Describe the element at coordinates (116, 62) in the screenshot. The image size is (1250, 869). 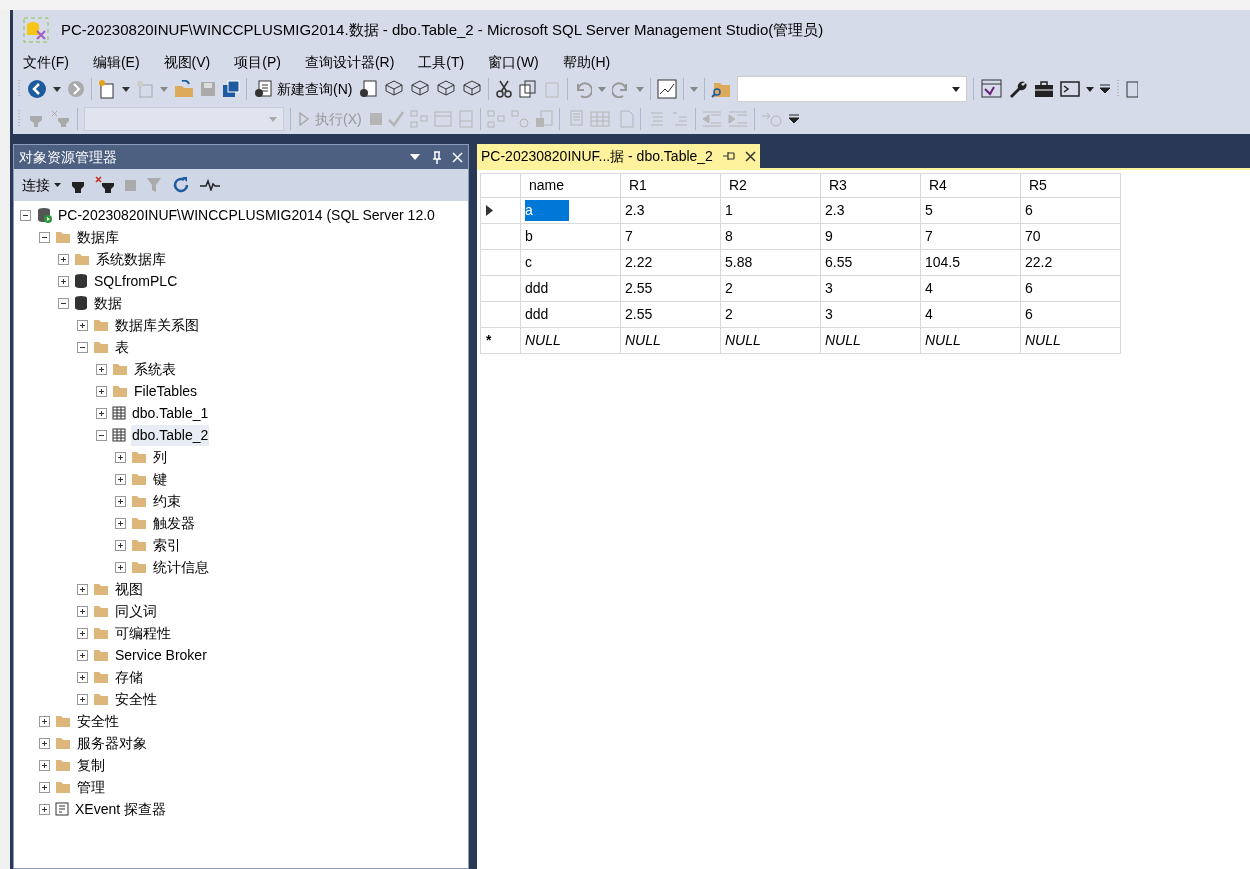
I see `menu-item: 编辑(E)` at that location.